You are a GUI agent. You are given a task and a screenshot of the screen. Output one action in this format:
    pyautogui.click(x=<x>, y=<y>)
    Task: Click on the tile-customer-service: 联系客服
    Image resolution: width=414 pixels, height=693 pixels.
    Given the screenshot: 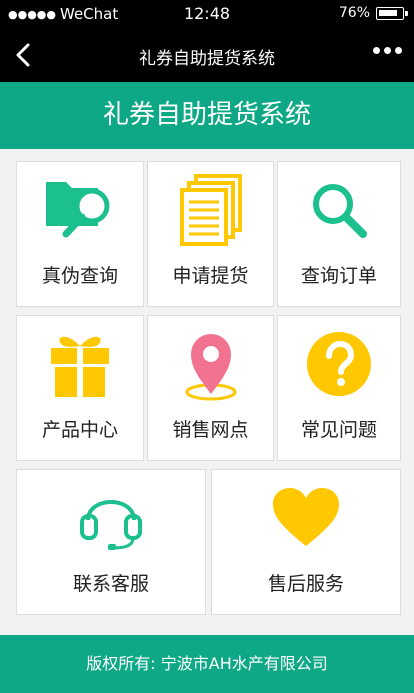 What is the action you would take?
    pyautogui.click(x=111, y=542)
    